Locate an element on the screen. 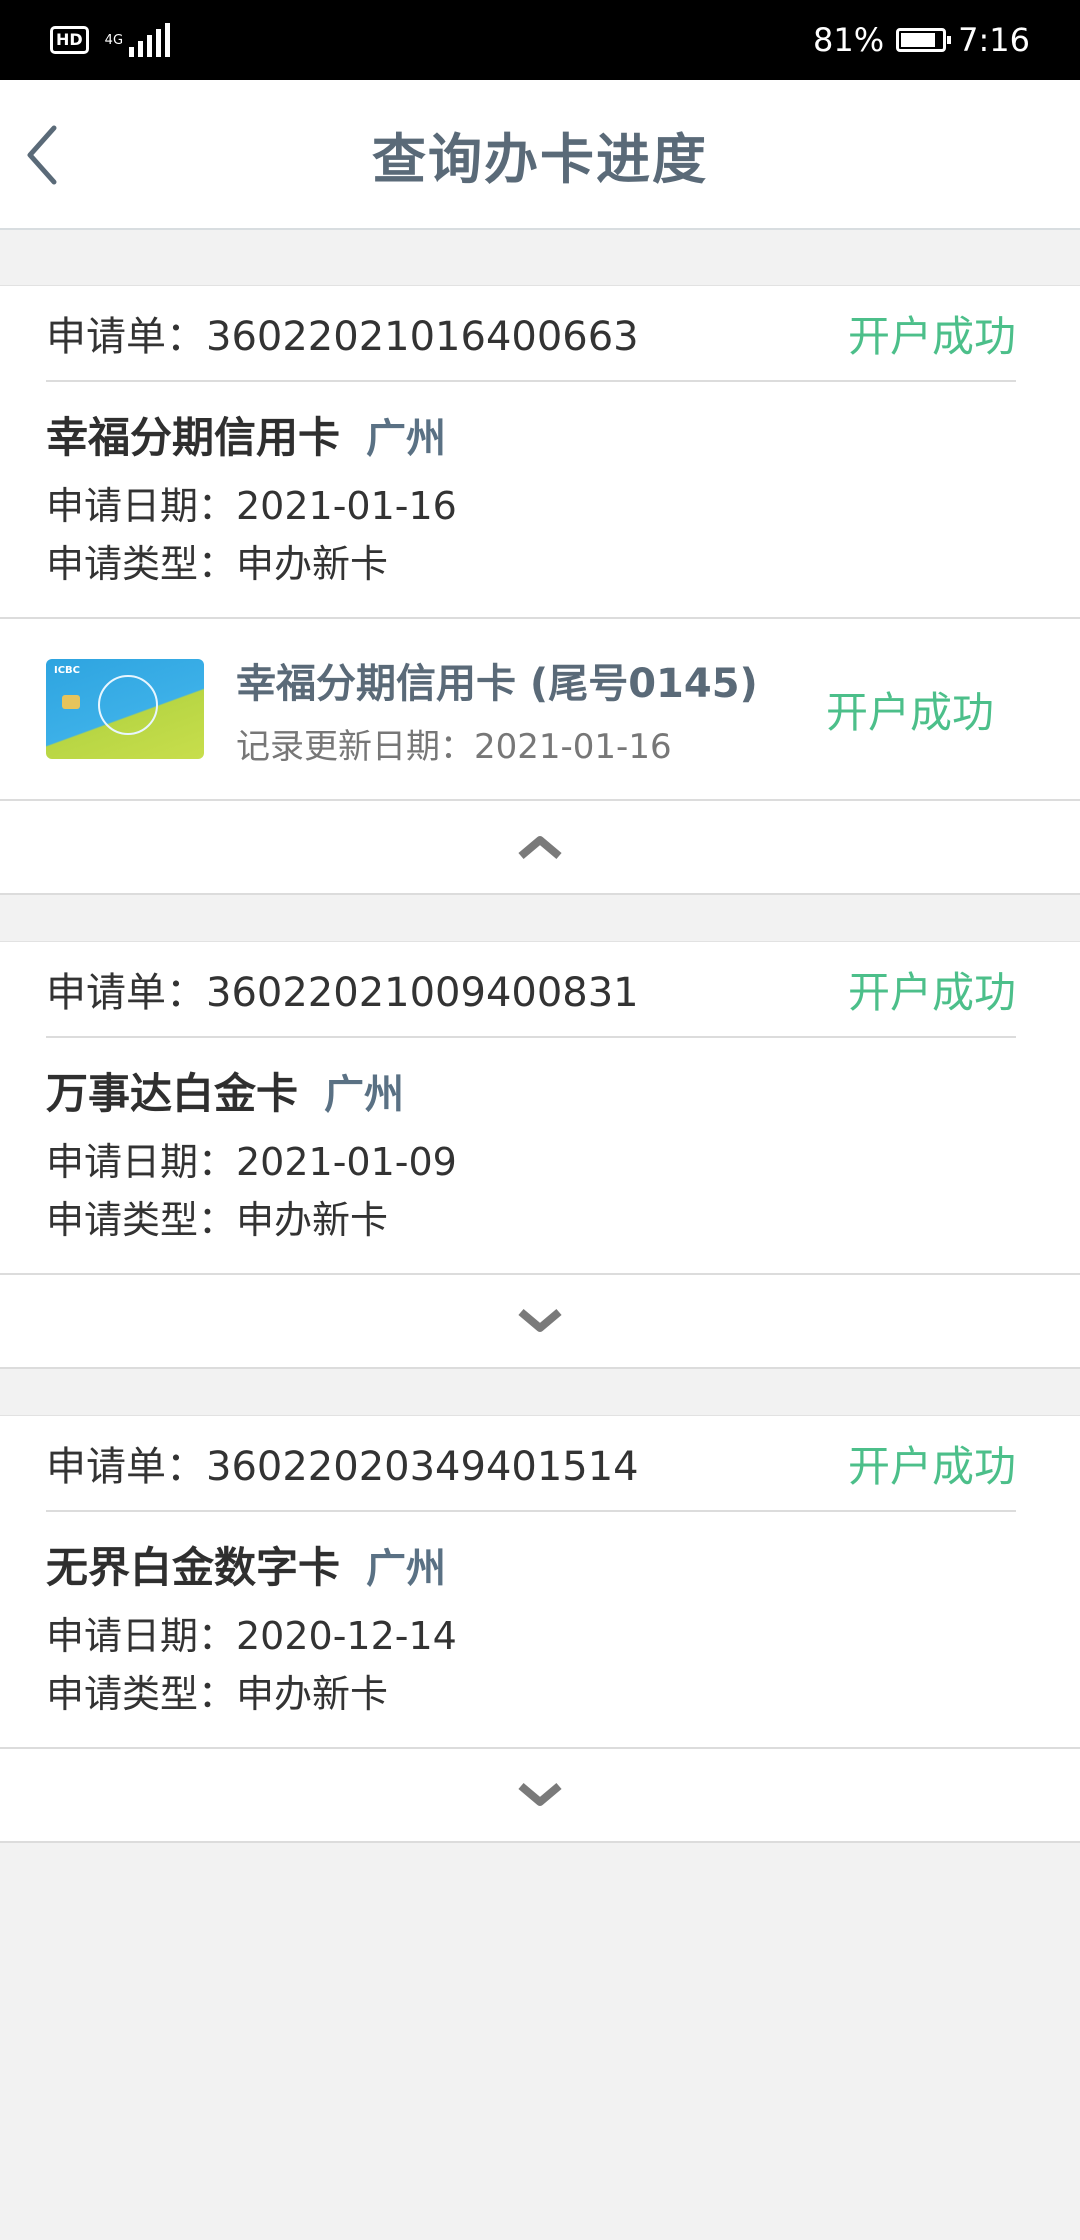 The height and width of the screenshot is (2240, 1080). battery-percent: 81% is located at coordinates (849, 40).